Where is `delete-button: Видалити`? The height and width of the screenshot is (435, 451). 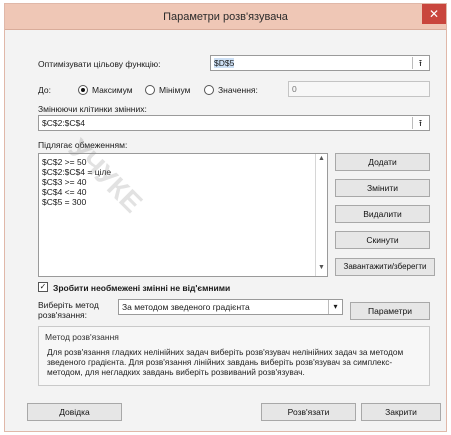
delete-button: Видалити is located at coordinates (382, 214).